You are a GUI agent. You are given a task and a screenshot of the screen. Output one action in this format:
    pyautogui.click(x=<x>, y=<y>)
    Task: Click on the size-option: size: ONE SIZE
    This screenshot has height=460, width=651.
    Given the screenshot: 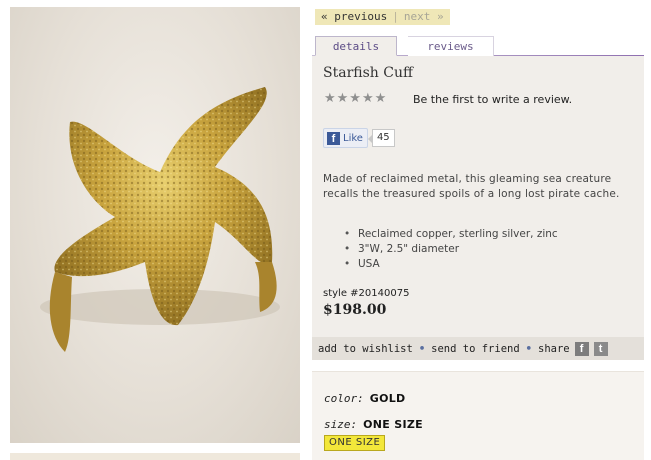 What is the action you would take?
    pyautogui.click(x=373, y=424)
    